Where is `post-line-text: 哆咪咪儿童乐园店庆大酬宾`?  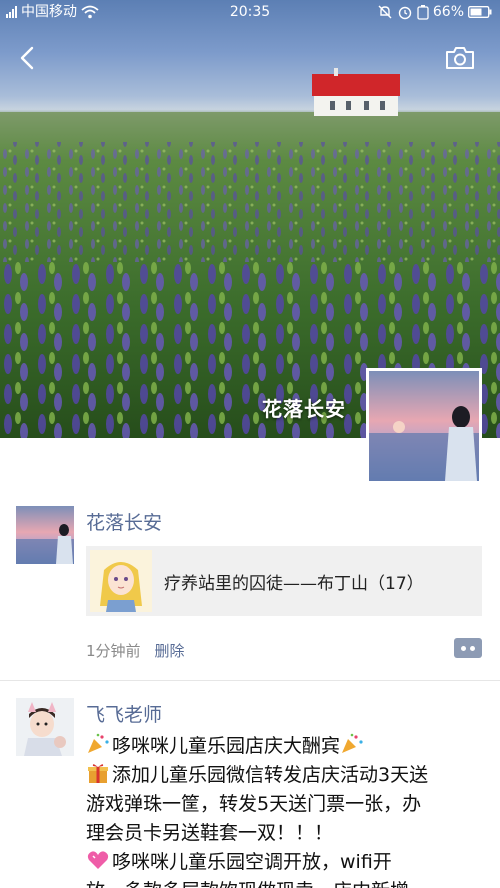 post-line-text: 哆咪咪儿童乐园店庆大酬宾 is located at coordinates (226, 746).